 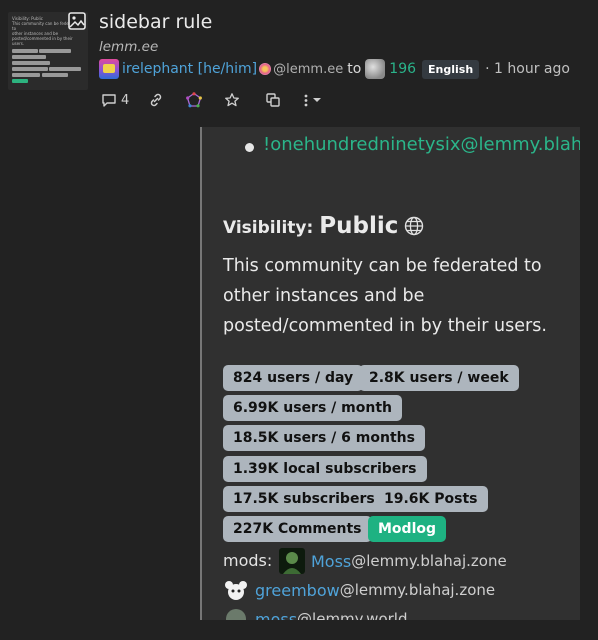 I want to click on list-bullet, so click(x=249, y=147).